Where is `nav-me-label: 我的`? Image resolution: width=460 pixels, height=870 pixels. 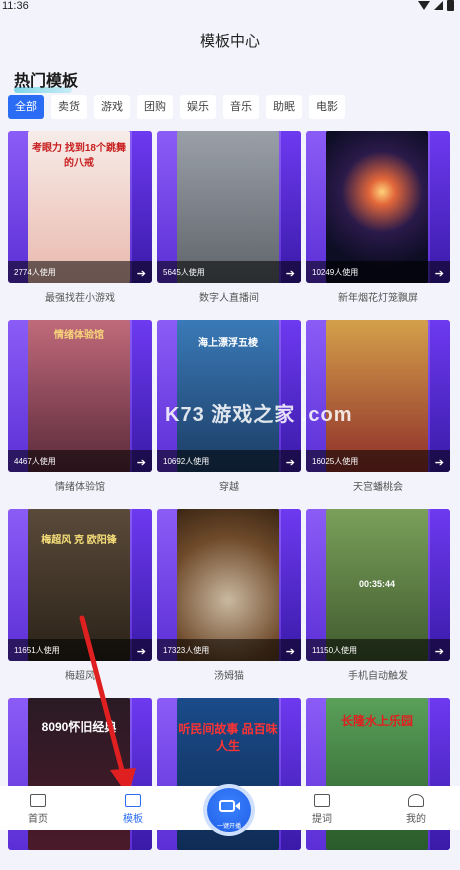
nav-me-label: 我的 is located at coordinates (416, 819).